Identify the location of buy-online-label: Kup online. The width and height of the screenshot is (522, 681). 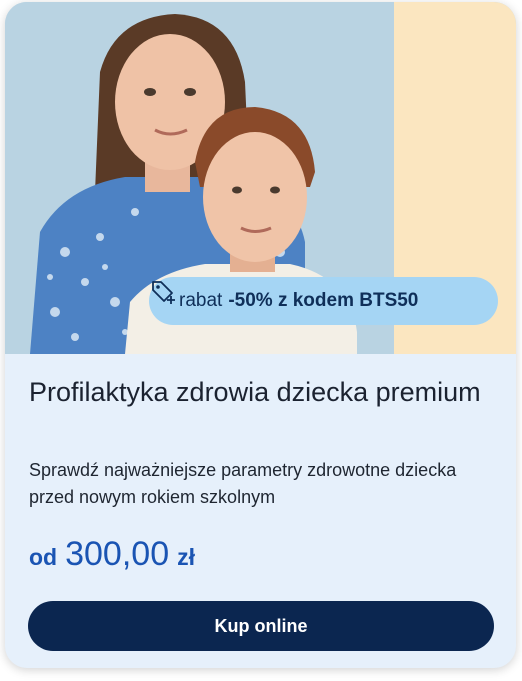
(261, 625).